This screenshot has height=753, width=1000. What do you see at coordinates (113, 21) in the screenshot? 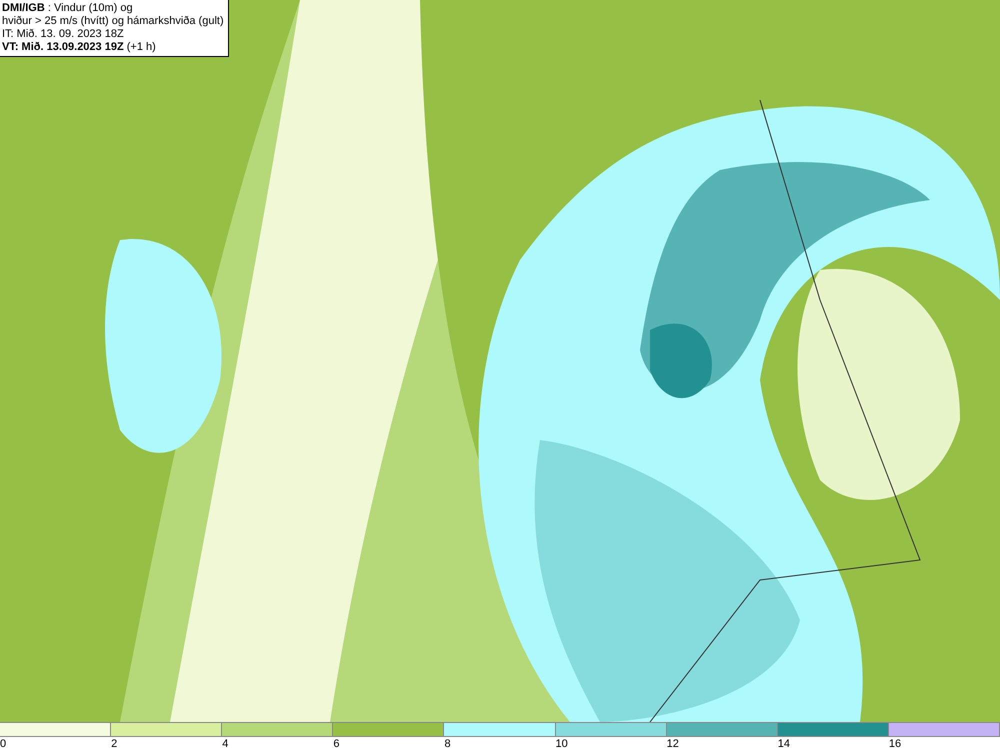
I see `caption-line: hviður > 25 m/s (hvítt) og hámarkshviða (gult)` at bounding box center [113, 21].